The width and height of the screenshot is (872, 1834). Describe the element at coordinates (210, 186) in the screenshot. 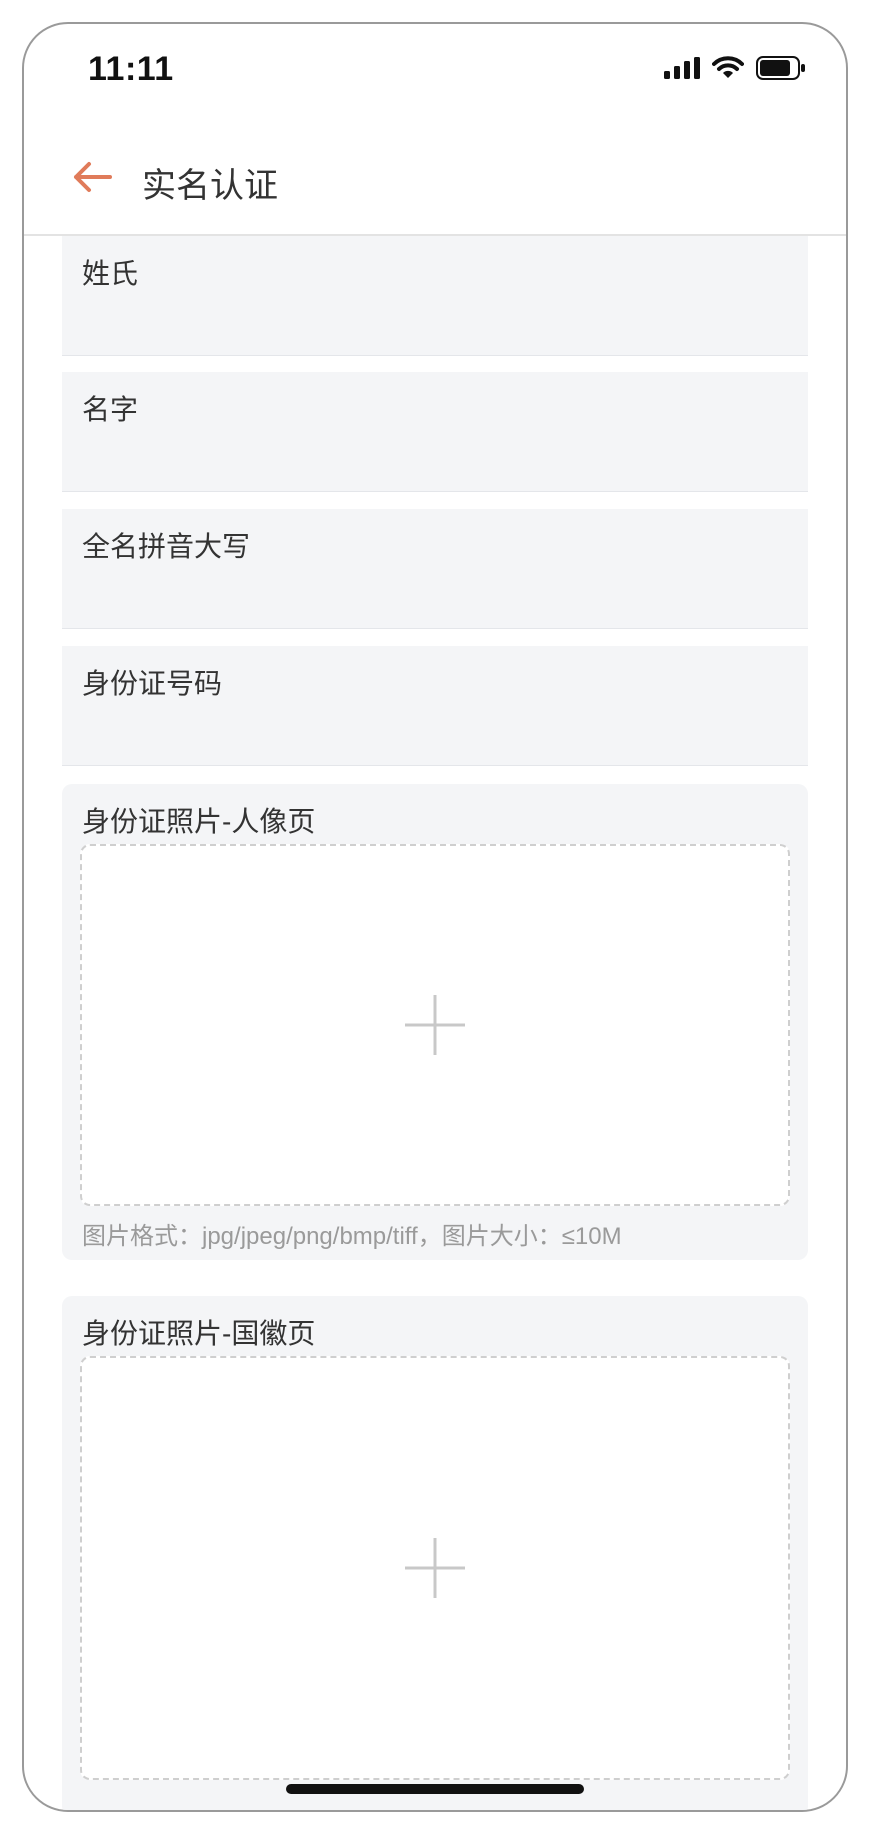

I see `page-title: 实名认证` at that location.